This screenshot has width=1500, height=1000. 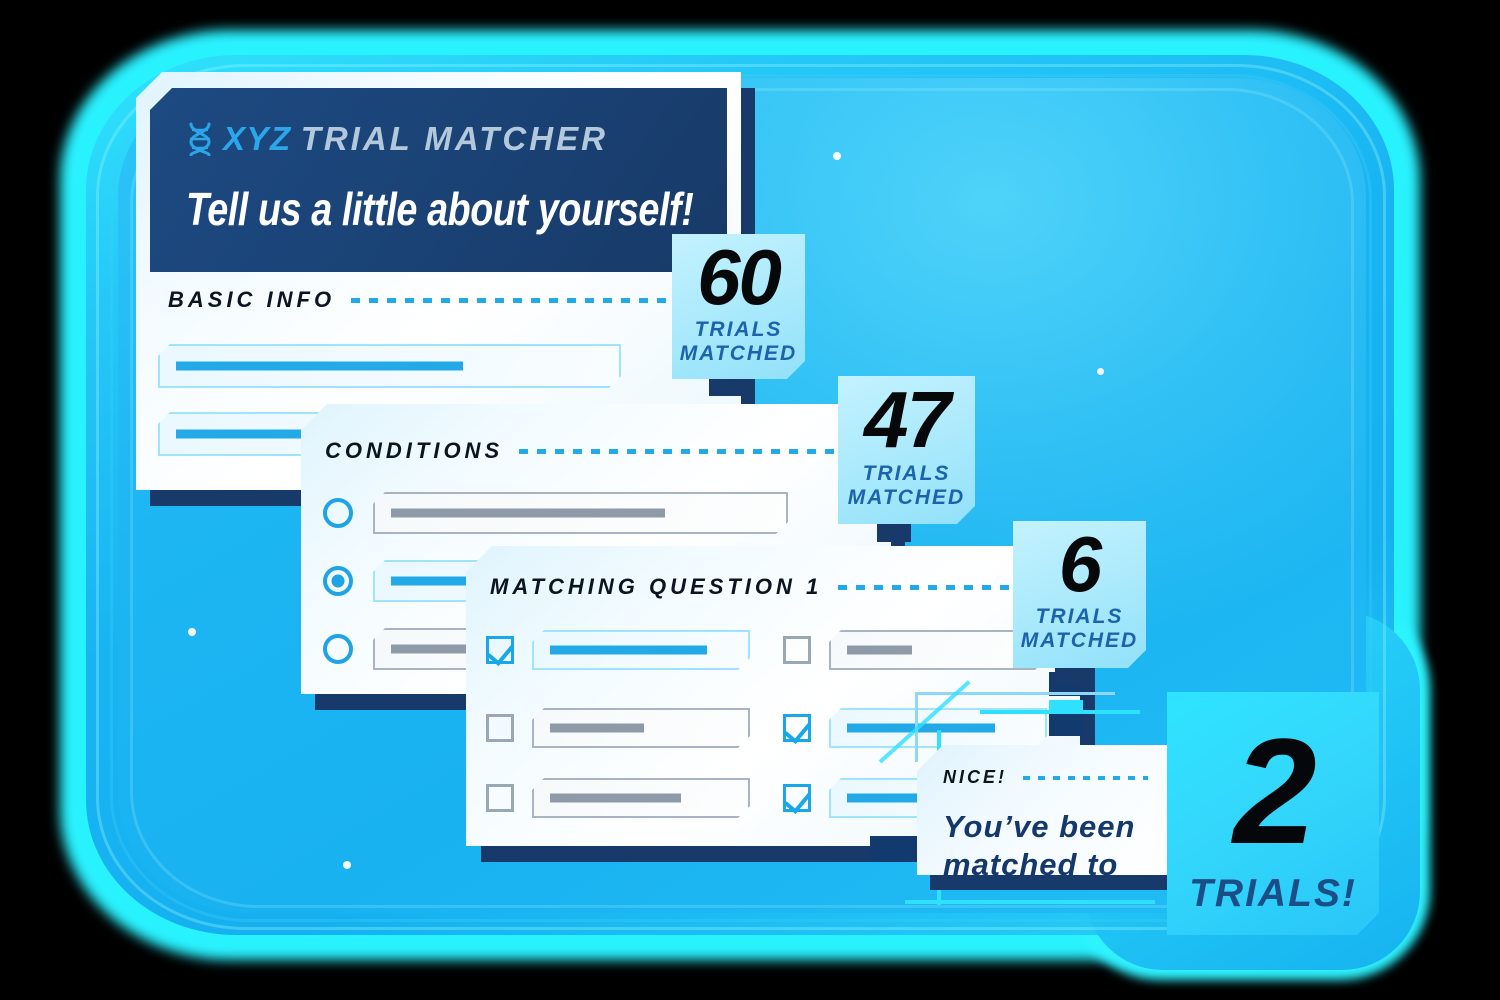 I want to click on result-message-card: NICE! You’ve been matched to, so click(x=1042, y=810).